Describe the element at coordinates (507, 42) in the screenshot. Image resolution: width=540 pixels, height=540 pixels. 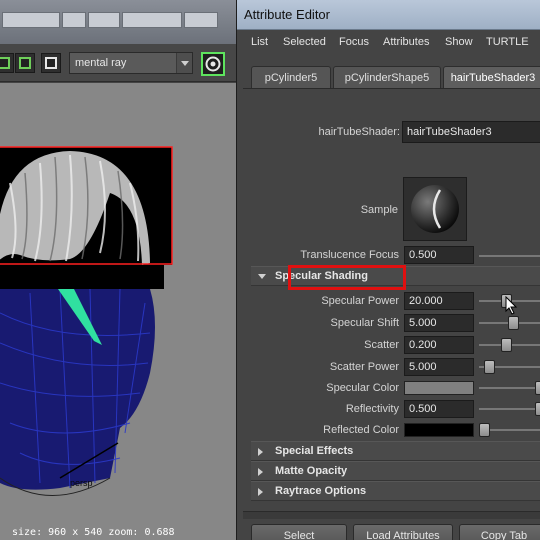
I see `menu-turtle: TURTLE` at that location.